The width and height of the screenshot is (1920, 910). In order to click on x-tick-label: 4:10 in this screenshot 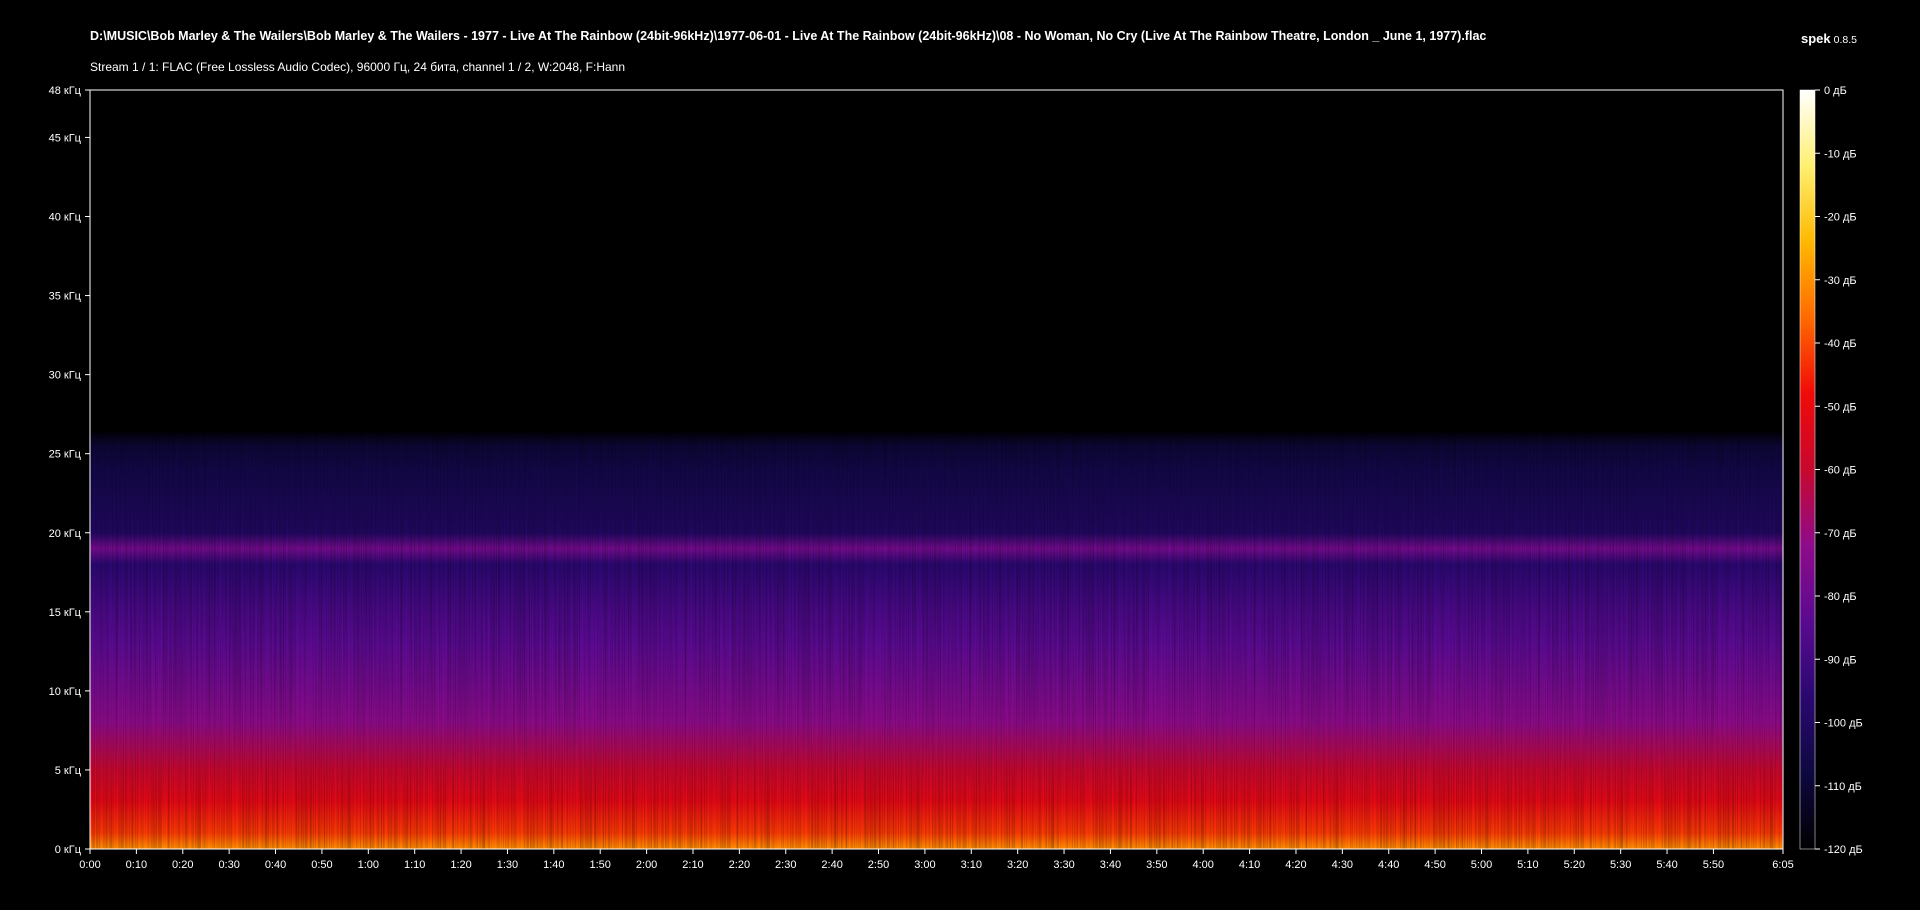, I will do `click(1249, 865)`.